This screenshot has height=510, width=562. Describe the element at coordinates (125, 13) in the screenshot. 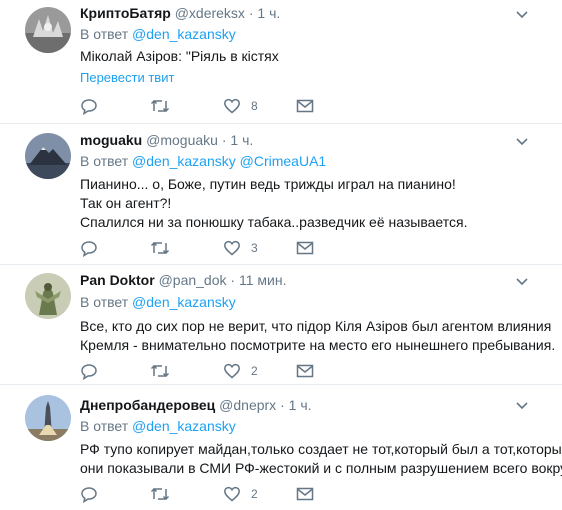

I see `display-name: КриптоБатяр` at that location.